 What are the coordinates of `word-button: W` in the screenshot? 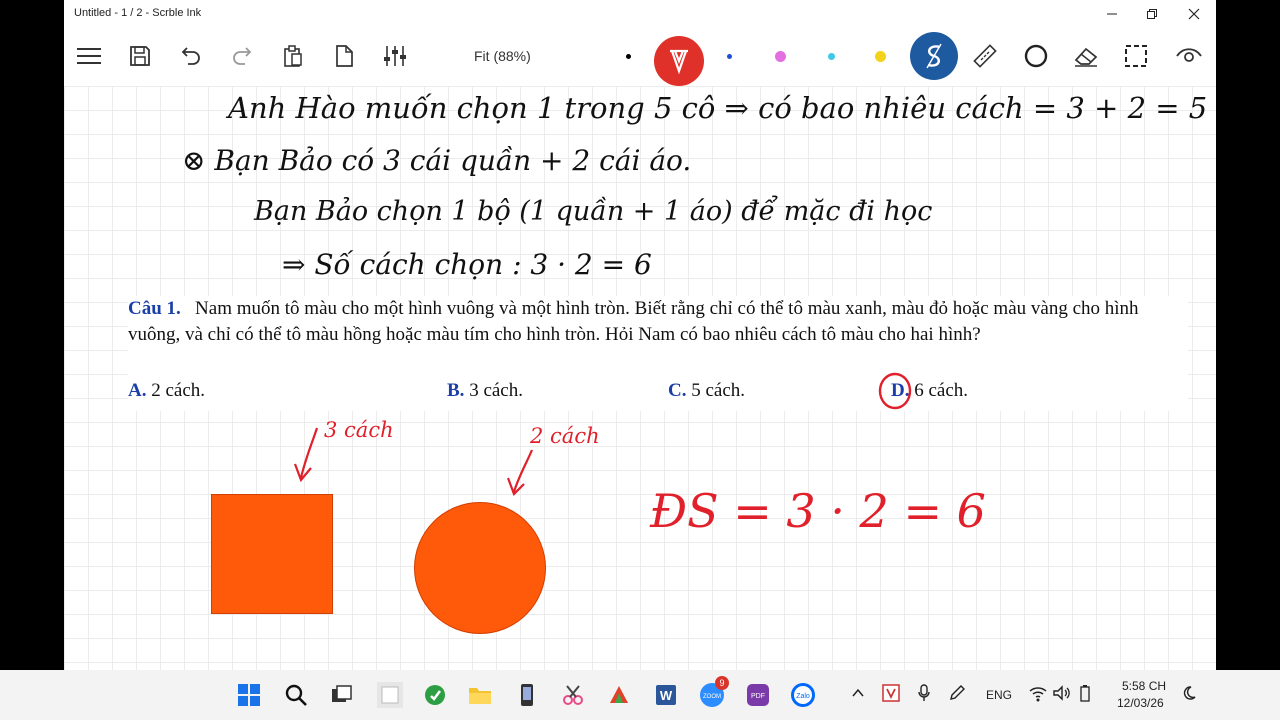 It's located at (666, 695).